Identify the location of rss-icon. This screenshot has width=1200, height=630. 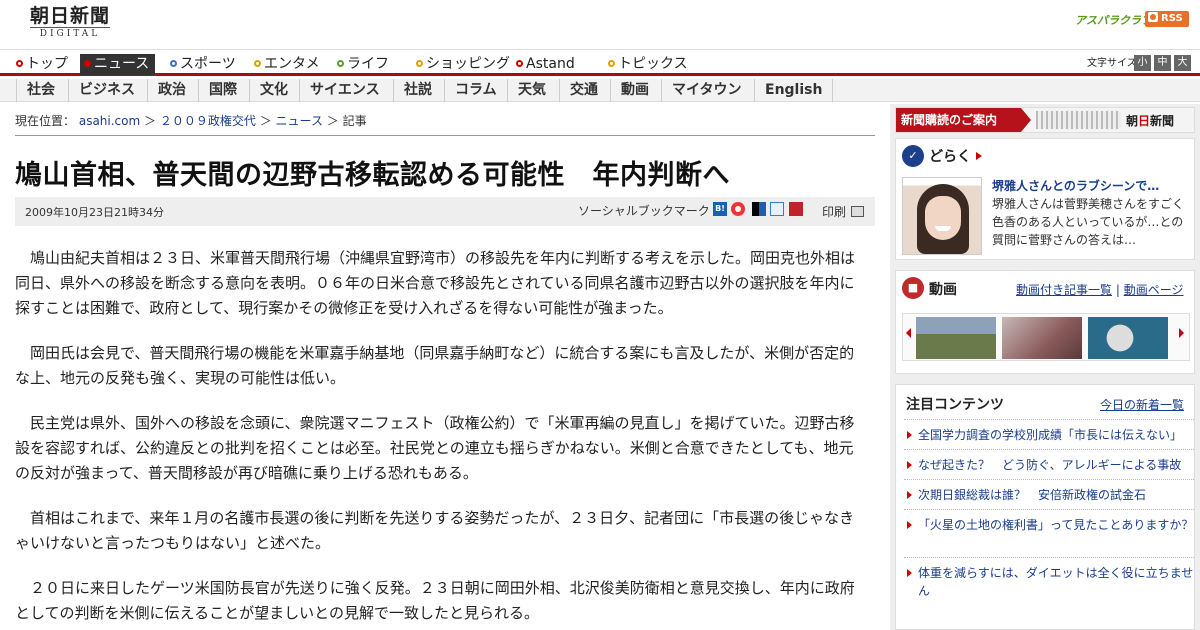
(1153, 17).